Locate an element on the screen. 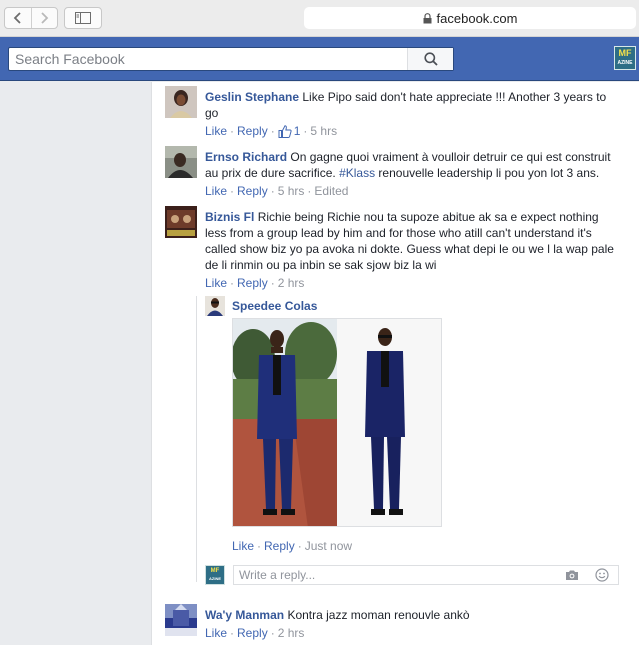 Image resolution: width=639 pixels, height=645 pixels. comment-text: Kontra jazz moman renouvle ankò is located at coordinates (378, 615).